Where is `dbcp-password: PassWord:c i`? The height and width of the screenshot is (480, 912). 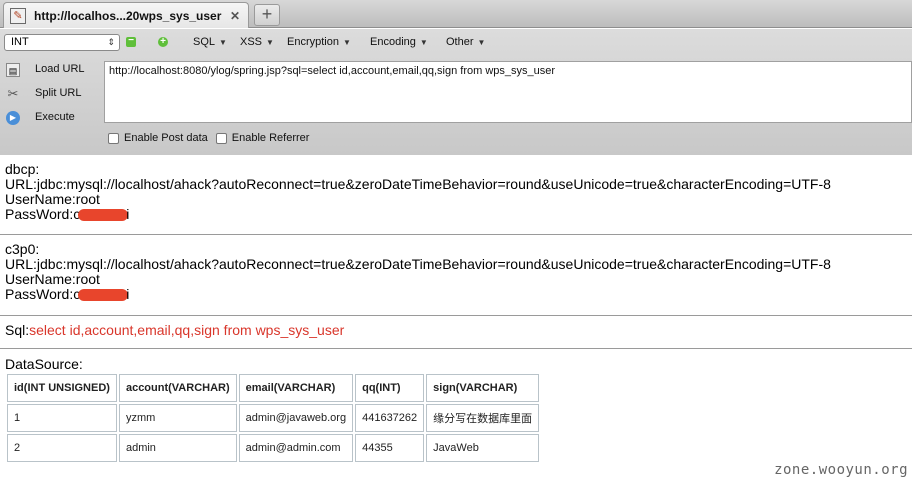
dbcp-password: PassWord:c i is located at coordinates (418, 214).